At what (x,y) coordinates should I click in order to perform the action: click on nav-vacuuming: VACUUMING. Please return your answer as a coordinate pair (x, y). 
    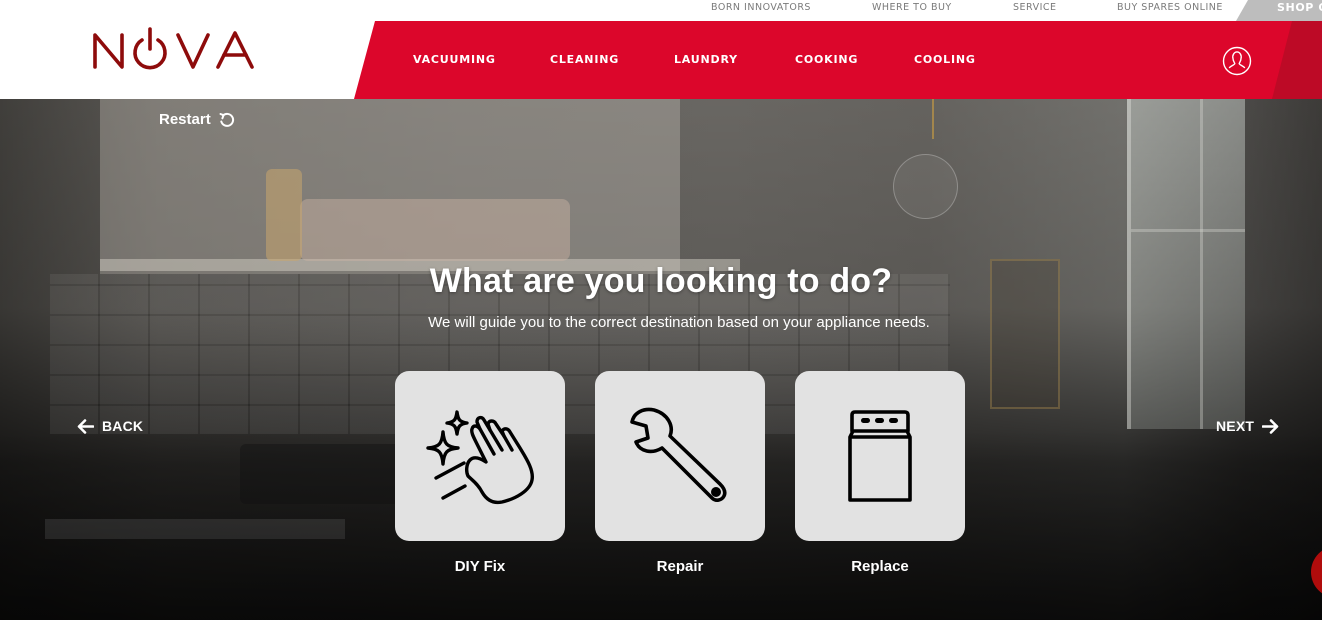
    Looking at the image, I should click on (454, 59).